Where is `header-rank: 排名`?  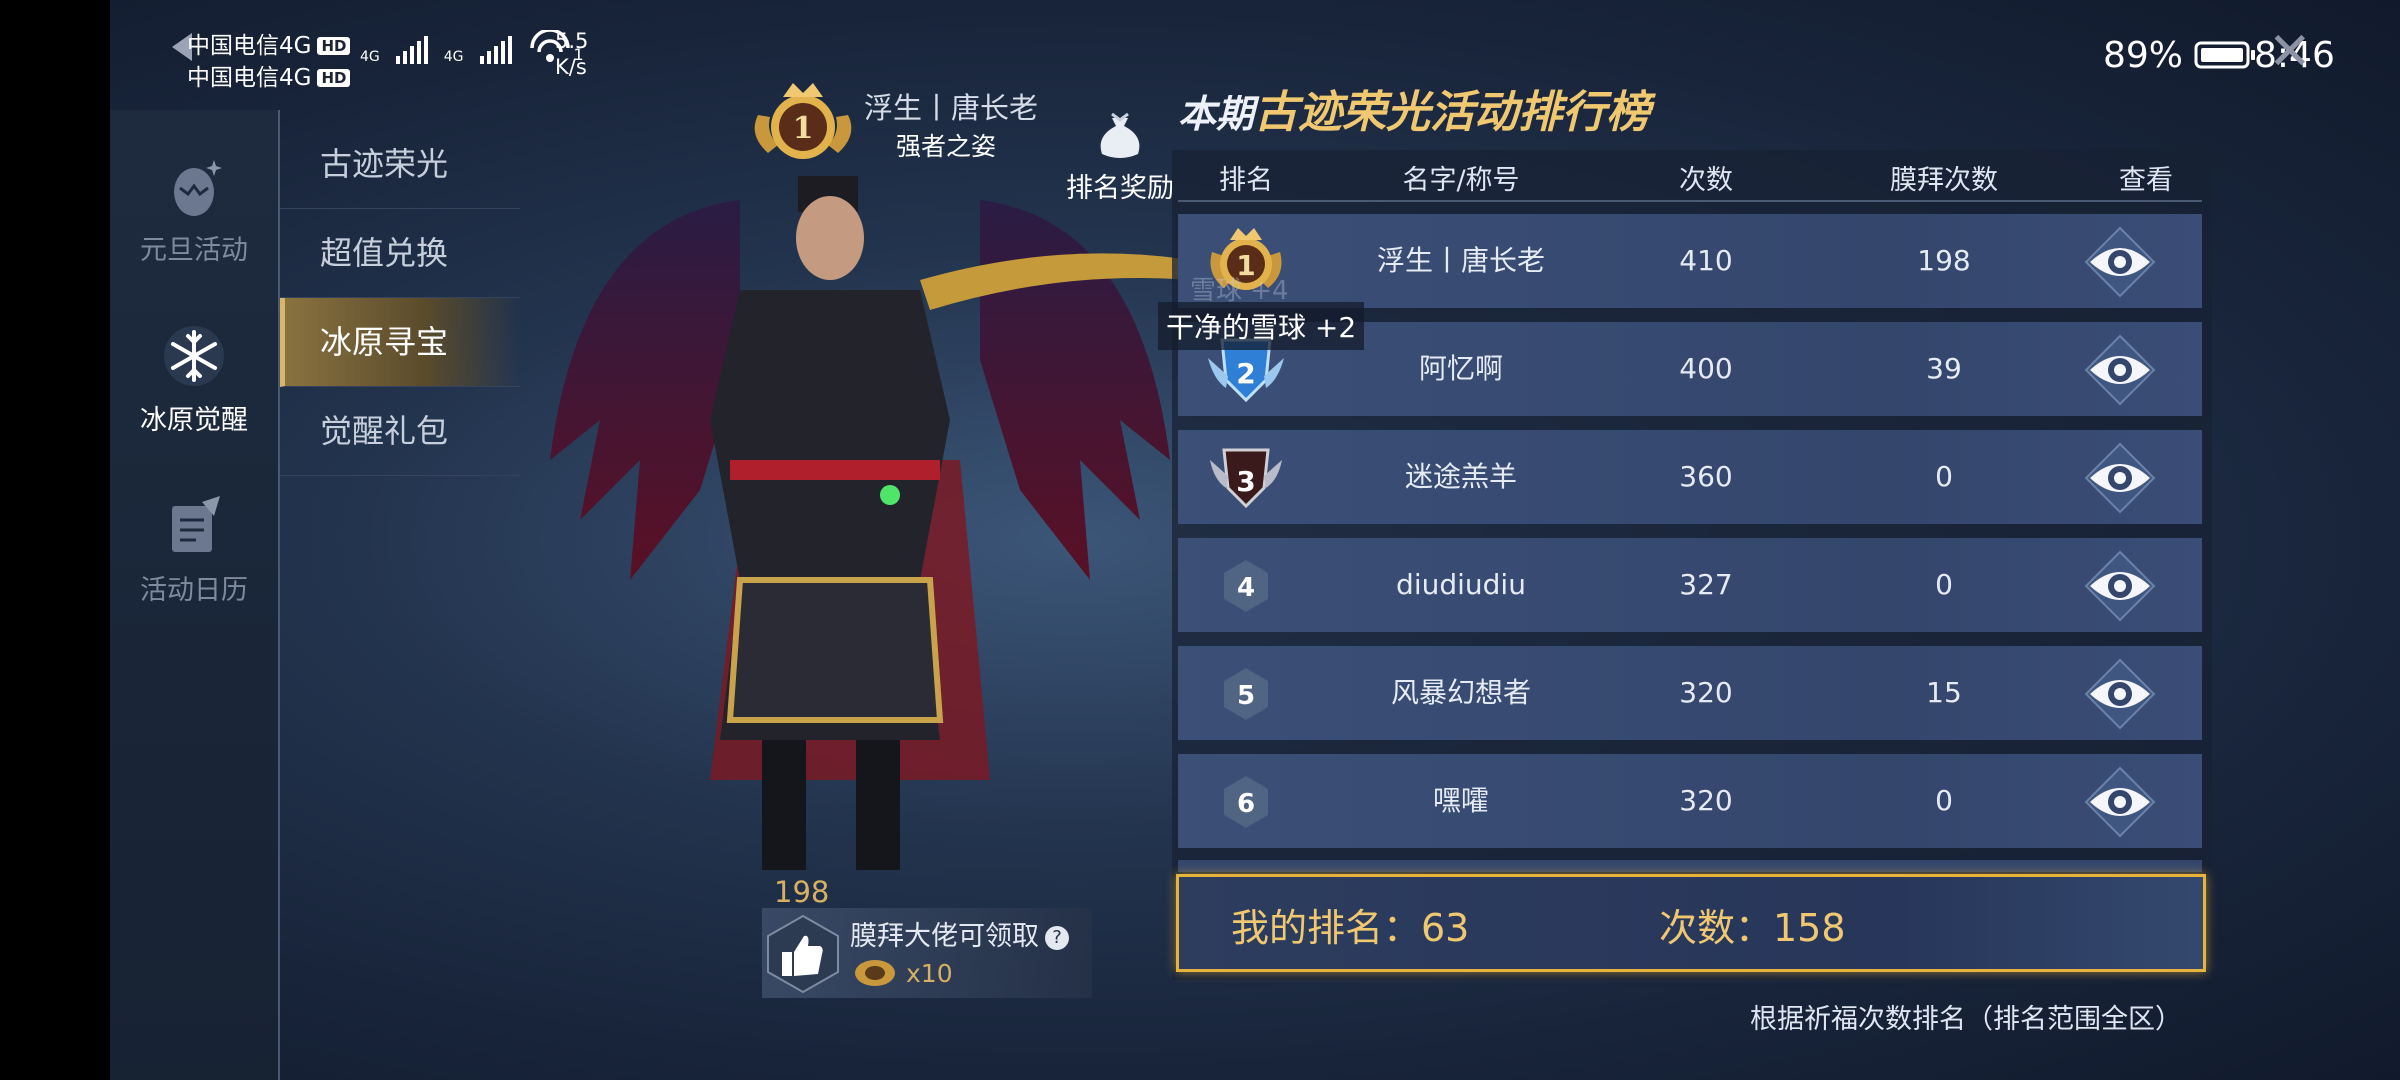
header-rank: 排名 is located at coordinates (1246, 180).